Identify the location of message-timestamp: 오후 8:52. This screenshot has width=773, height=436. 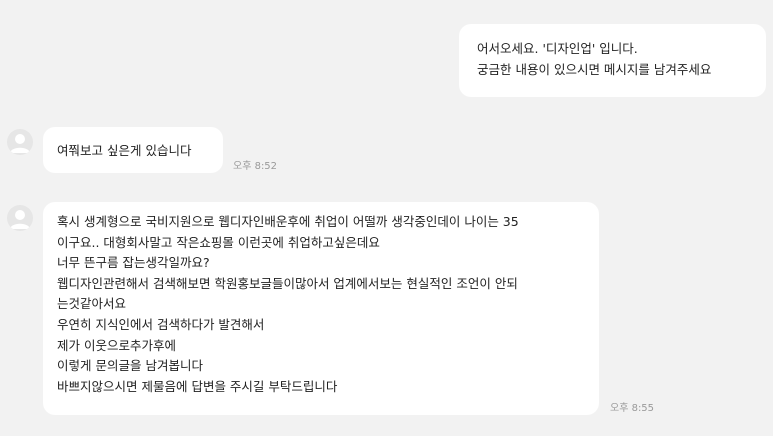
(255, 166).